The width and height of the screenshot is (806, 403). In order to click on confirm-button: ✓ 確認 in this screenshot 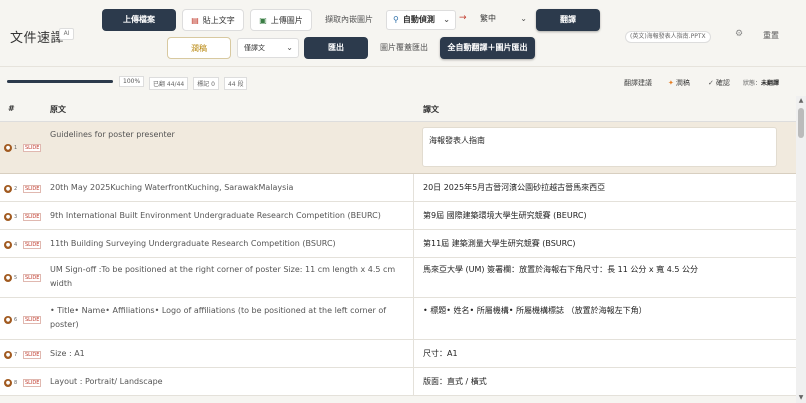, I will do `click(719, 83)`.